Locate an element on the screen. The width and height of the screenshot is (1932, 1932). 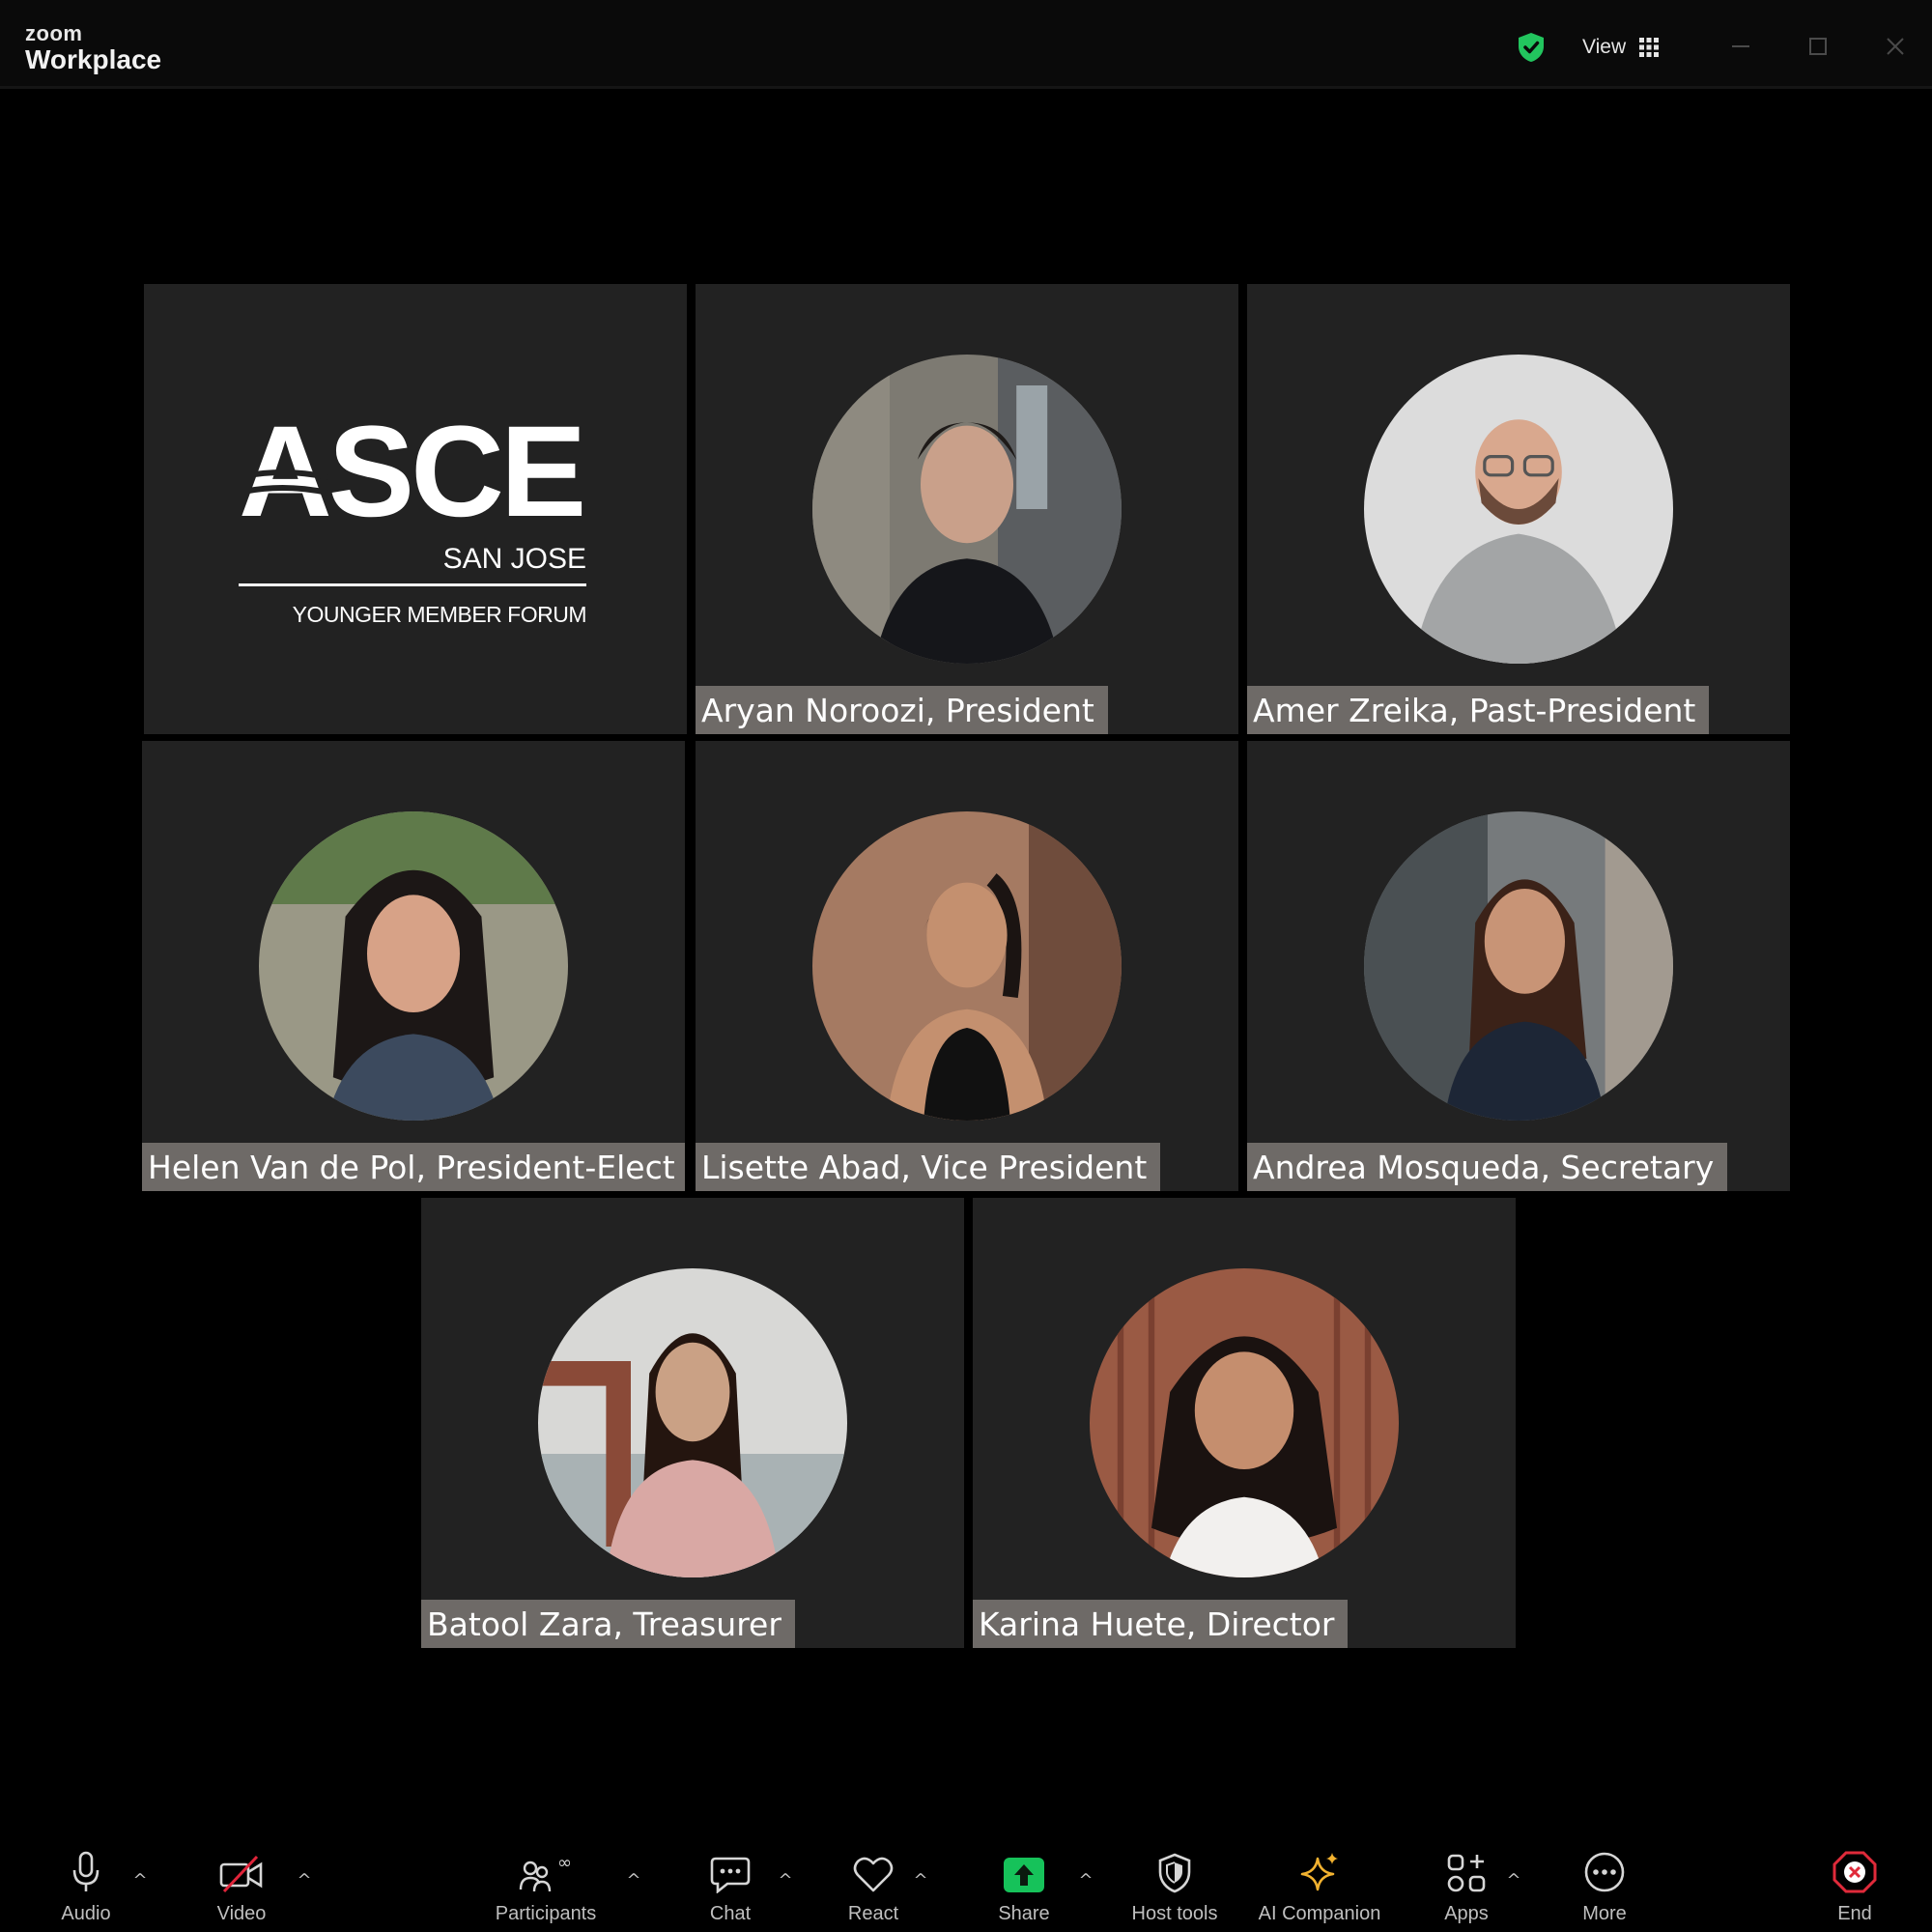
asce-logo: ASCE SAN JOSE YOUNGER MEMBER FORUM is located at coordinates (413, 518).